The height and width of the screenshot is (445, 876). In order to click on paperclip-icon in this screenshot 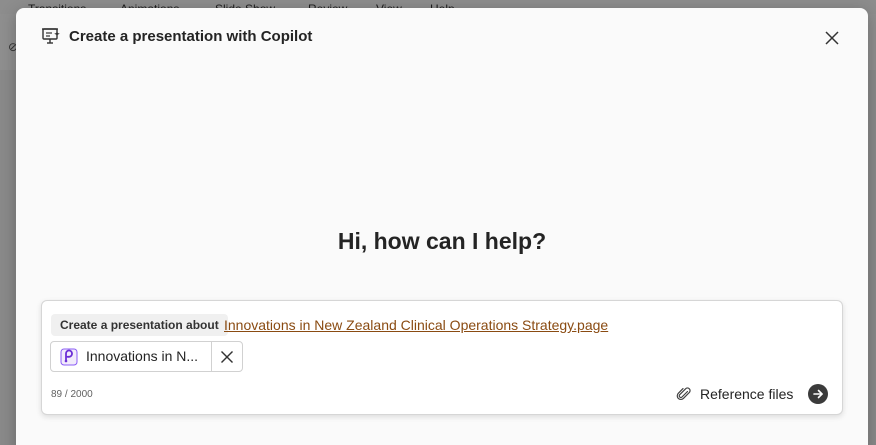, I will do `click(683, 394)`.